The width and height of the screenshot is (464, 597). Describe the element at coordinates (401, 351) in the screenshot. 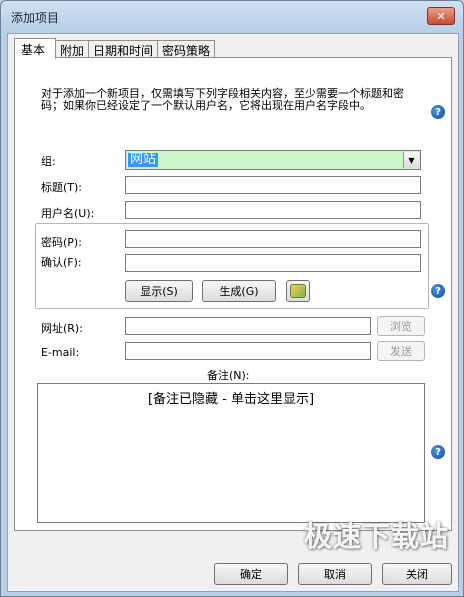

I see `send-button: 发送` at that location.